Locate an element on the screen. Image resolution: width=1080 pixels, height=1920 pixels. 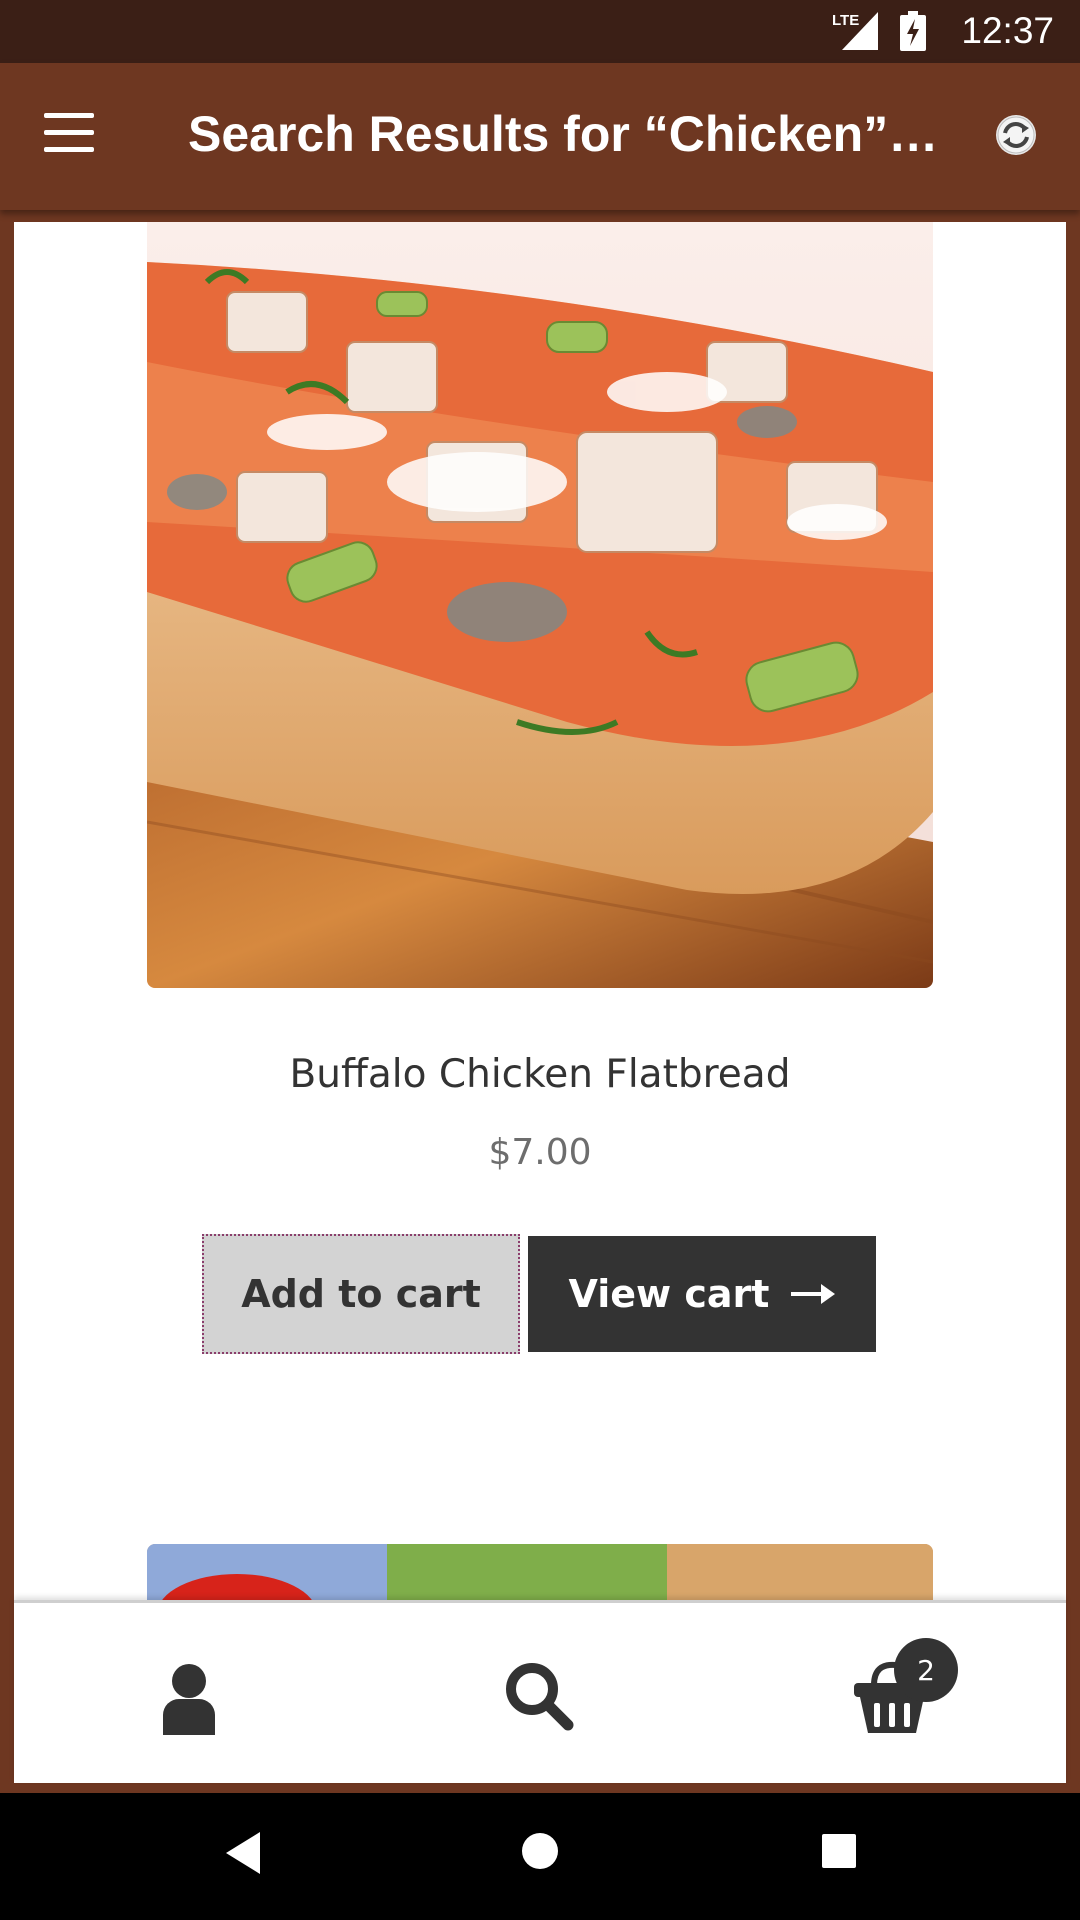
search-icon is located at coordinates (539, 1696).